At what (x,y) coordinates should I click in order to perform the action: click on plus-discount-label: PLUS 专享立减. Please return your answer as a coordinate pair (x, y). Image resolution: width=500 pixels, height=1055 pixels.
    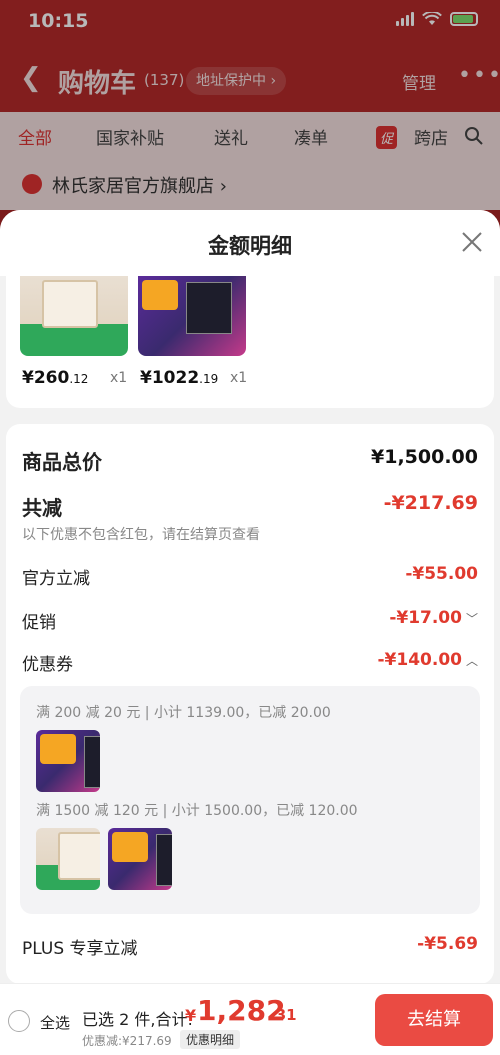
    Looking at the image, I should click on (80, 949).